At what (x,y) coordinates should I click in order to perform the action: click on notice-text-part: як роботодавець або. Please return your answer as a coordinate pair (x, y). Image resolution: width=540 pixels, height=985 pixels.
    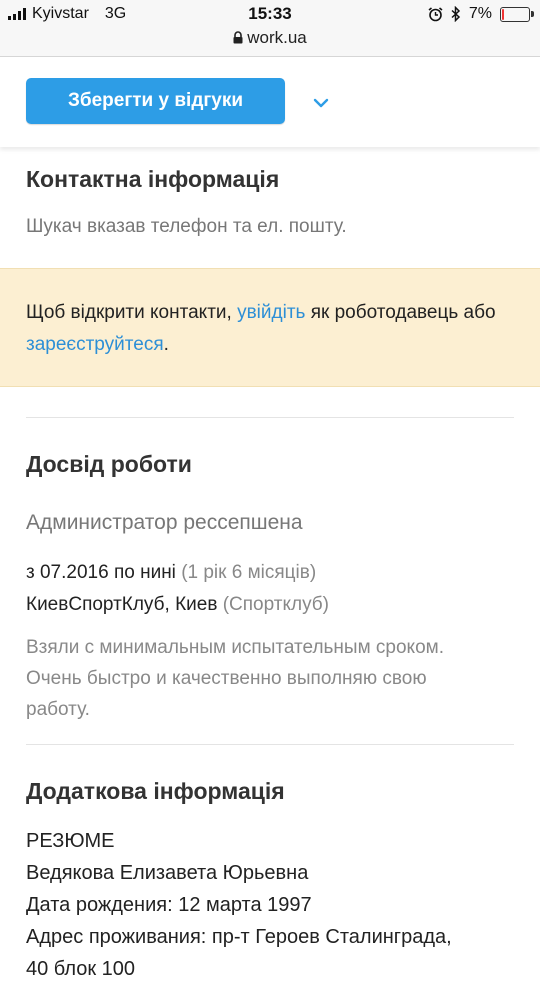
    Looking at the image, I should click on (400, 312).